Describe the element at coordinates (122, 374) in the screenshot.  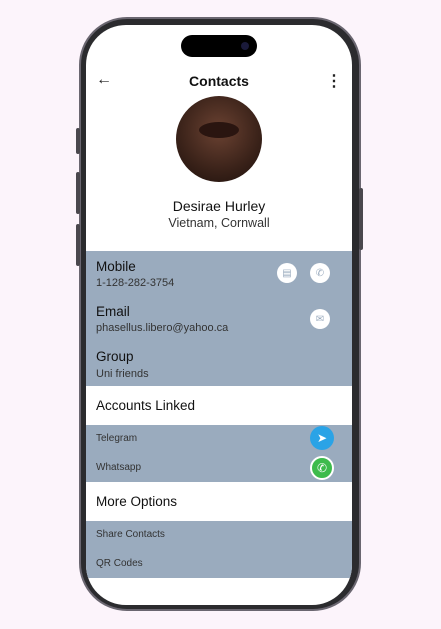
I see `group-value: Uni friends` at that location.